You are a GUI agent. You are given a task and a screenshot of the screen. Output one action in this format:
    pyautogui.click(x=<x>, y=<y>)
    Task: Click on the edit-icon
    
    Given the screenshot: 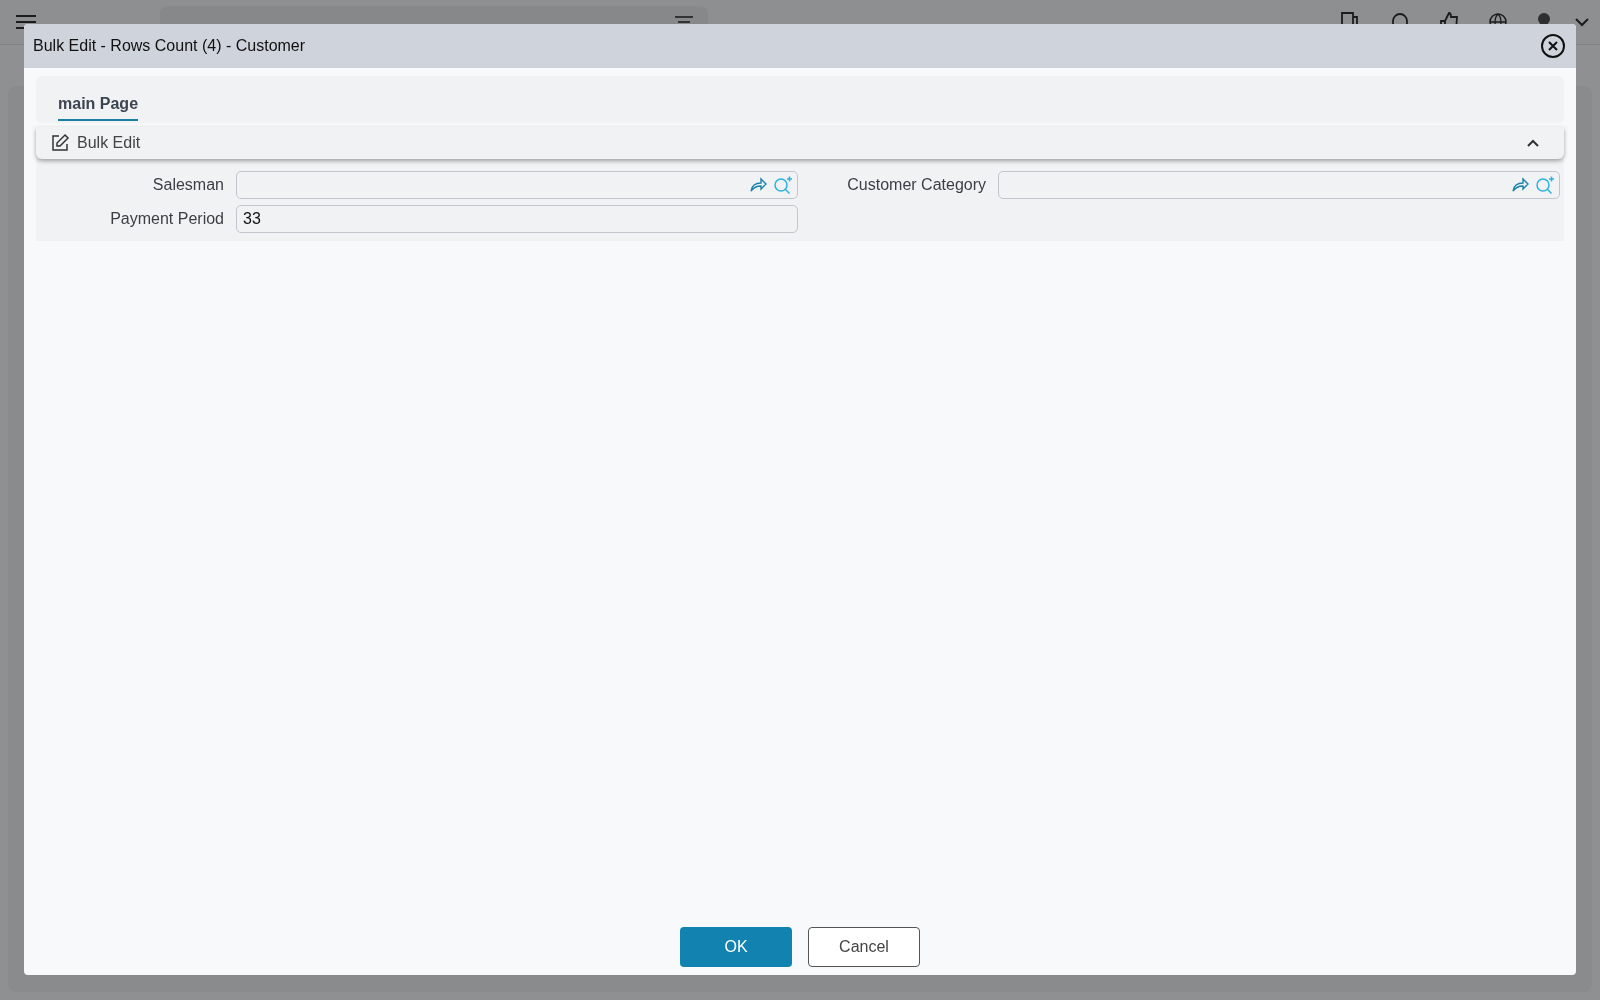 What is the action you would take?
    pyautogui.click(x=60, y=143)
    